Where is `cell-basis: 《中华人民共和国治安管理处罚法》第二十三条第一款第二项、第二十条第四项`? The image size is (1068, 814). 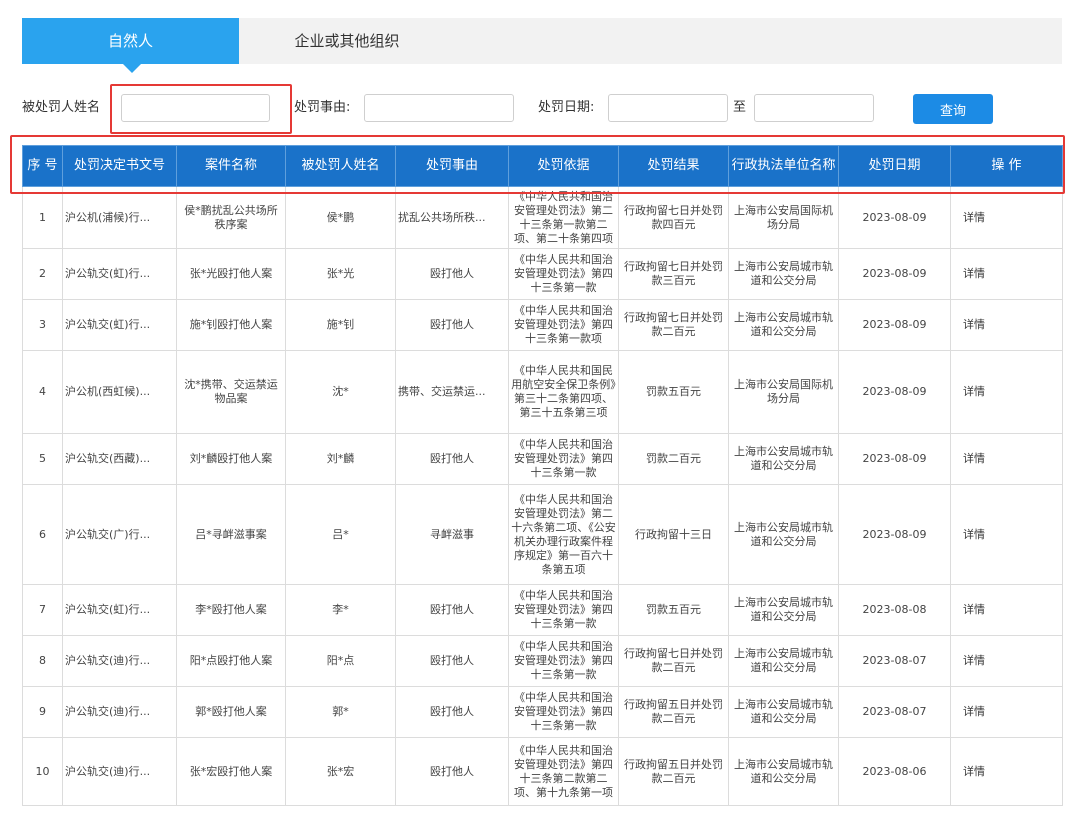
cell-basis: 《中华人民共和国治安管理处罚法》第二十三条第一款第二项、第二十条第四项 is located at coordinates (563, 217).